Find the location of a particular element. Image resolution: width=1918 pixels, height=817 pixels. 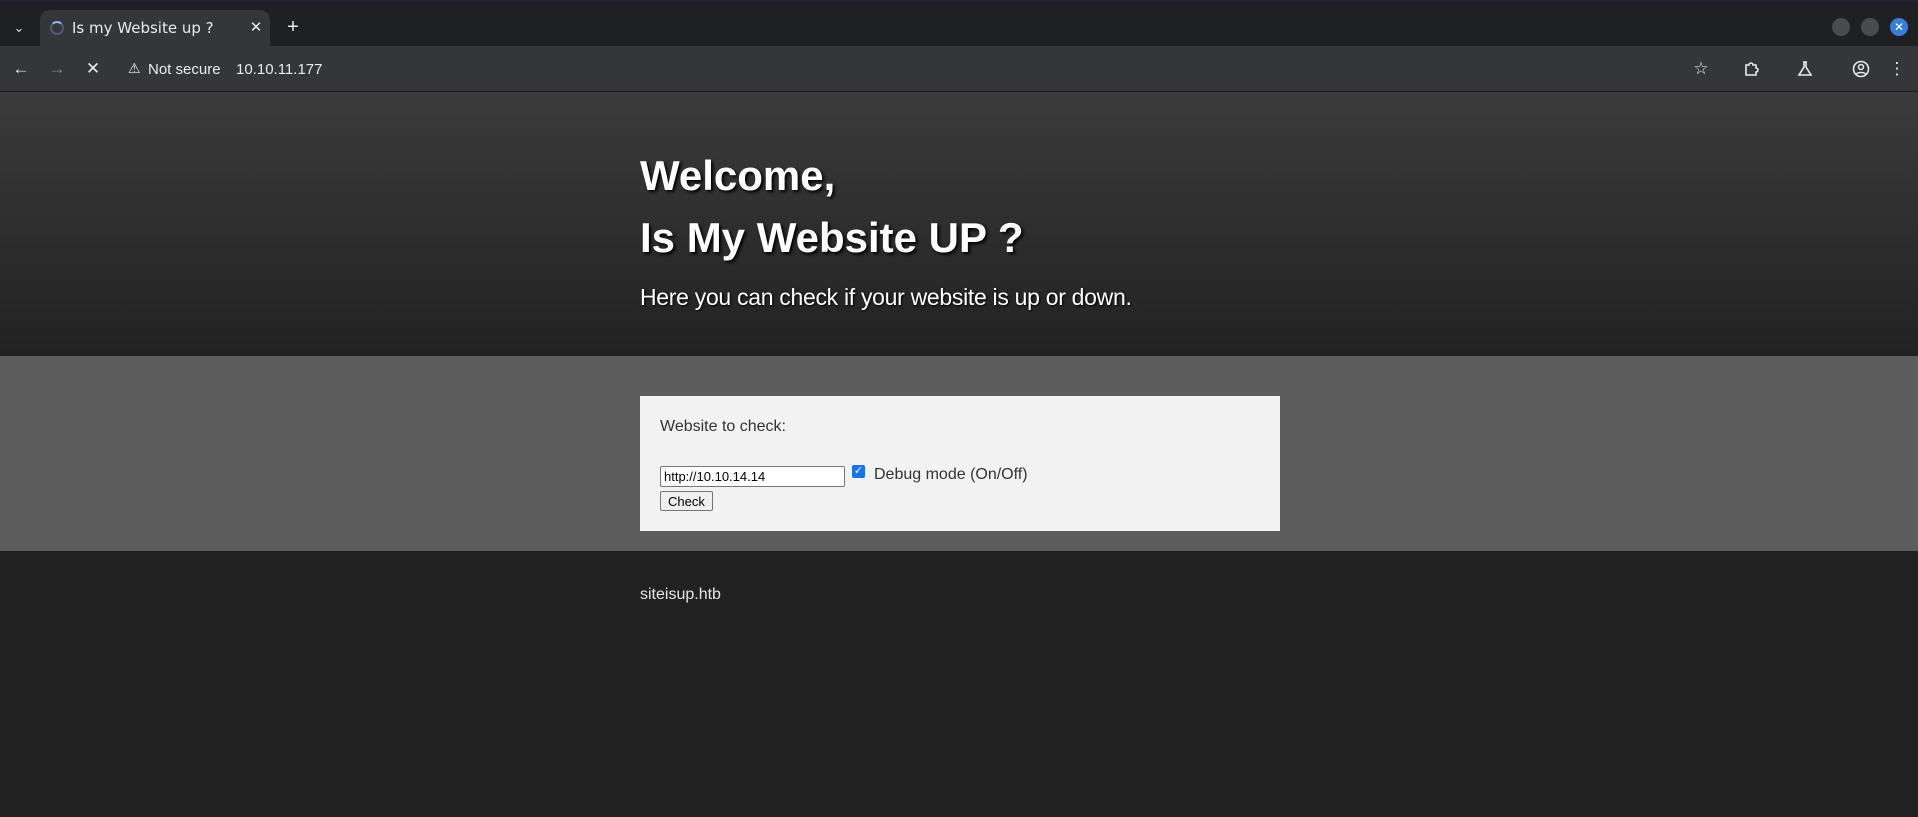

back-button: ← is located at coordinates (21, 69).